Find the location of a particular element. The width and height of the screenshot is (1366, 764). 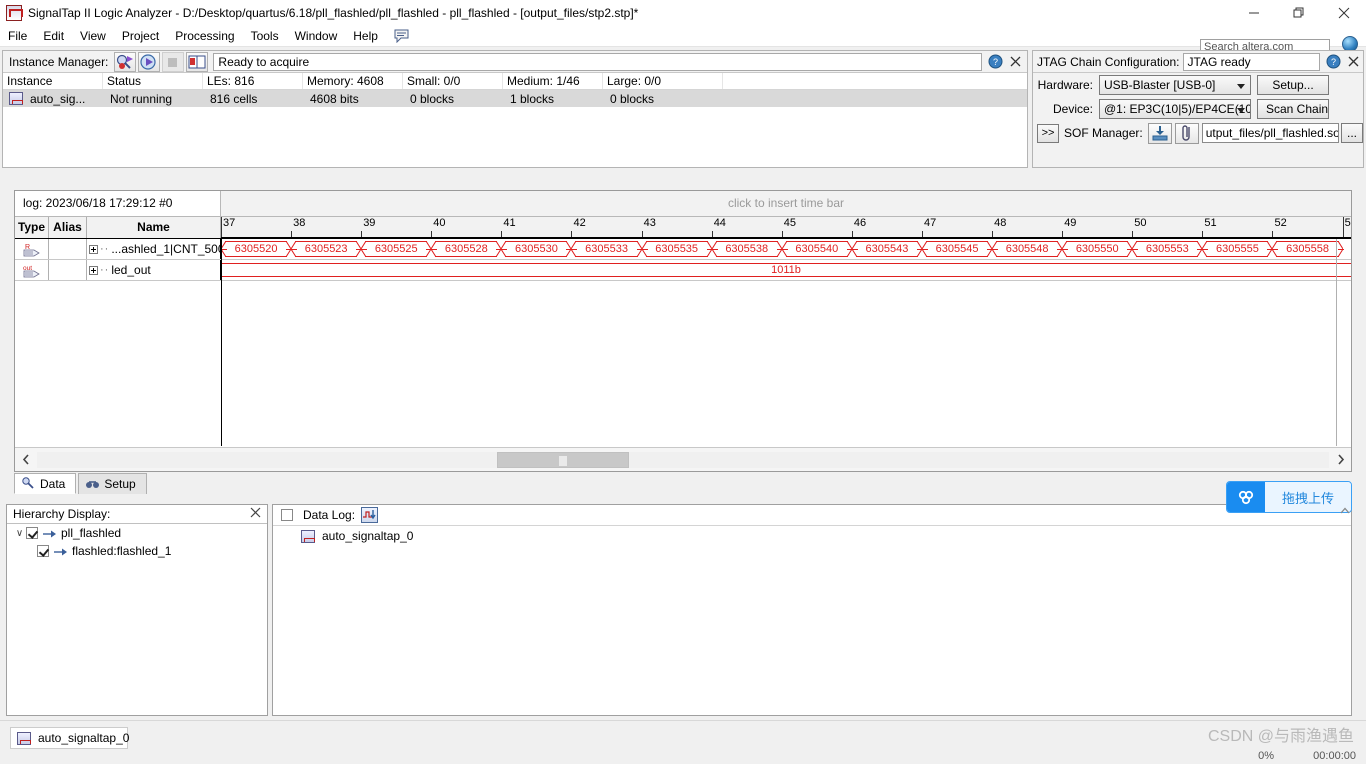

baidu-netdisk-upload-widget: 拖拽上传 is located at coordinates (1289, 497).